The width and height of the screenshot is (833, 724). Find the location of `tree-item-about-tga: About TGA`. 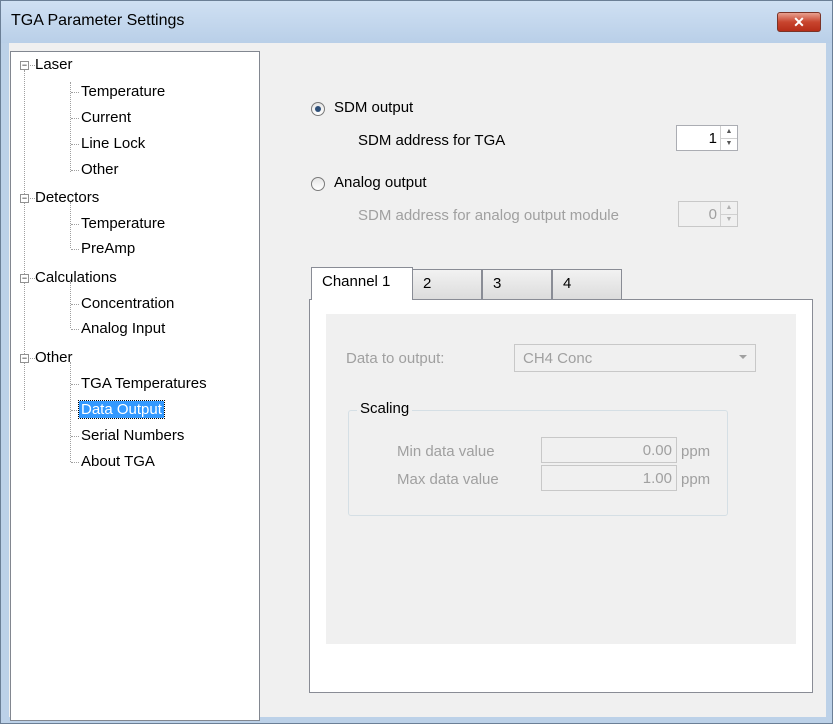

tree-item-about-tga: About TGA is located at coordinates (118, 462).